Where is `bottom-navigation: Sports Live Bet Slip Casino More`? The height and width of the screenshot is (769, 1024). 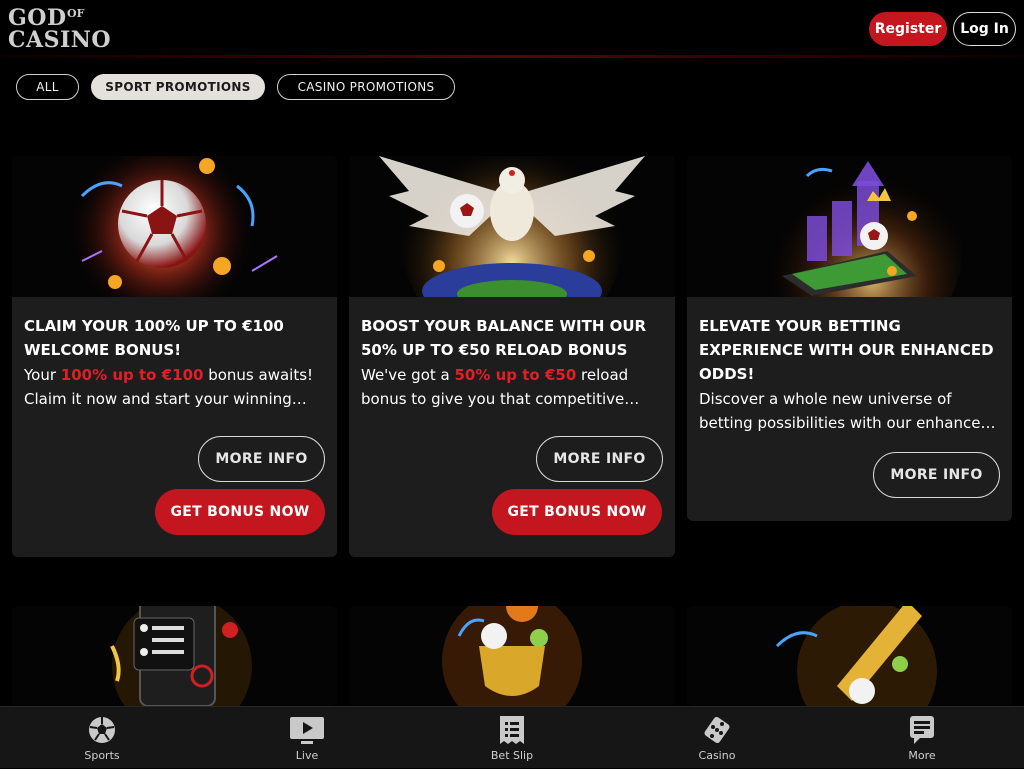 bottom-navigation: Sports Live Bet Slip Casino More is located at coordinates (512, 737).